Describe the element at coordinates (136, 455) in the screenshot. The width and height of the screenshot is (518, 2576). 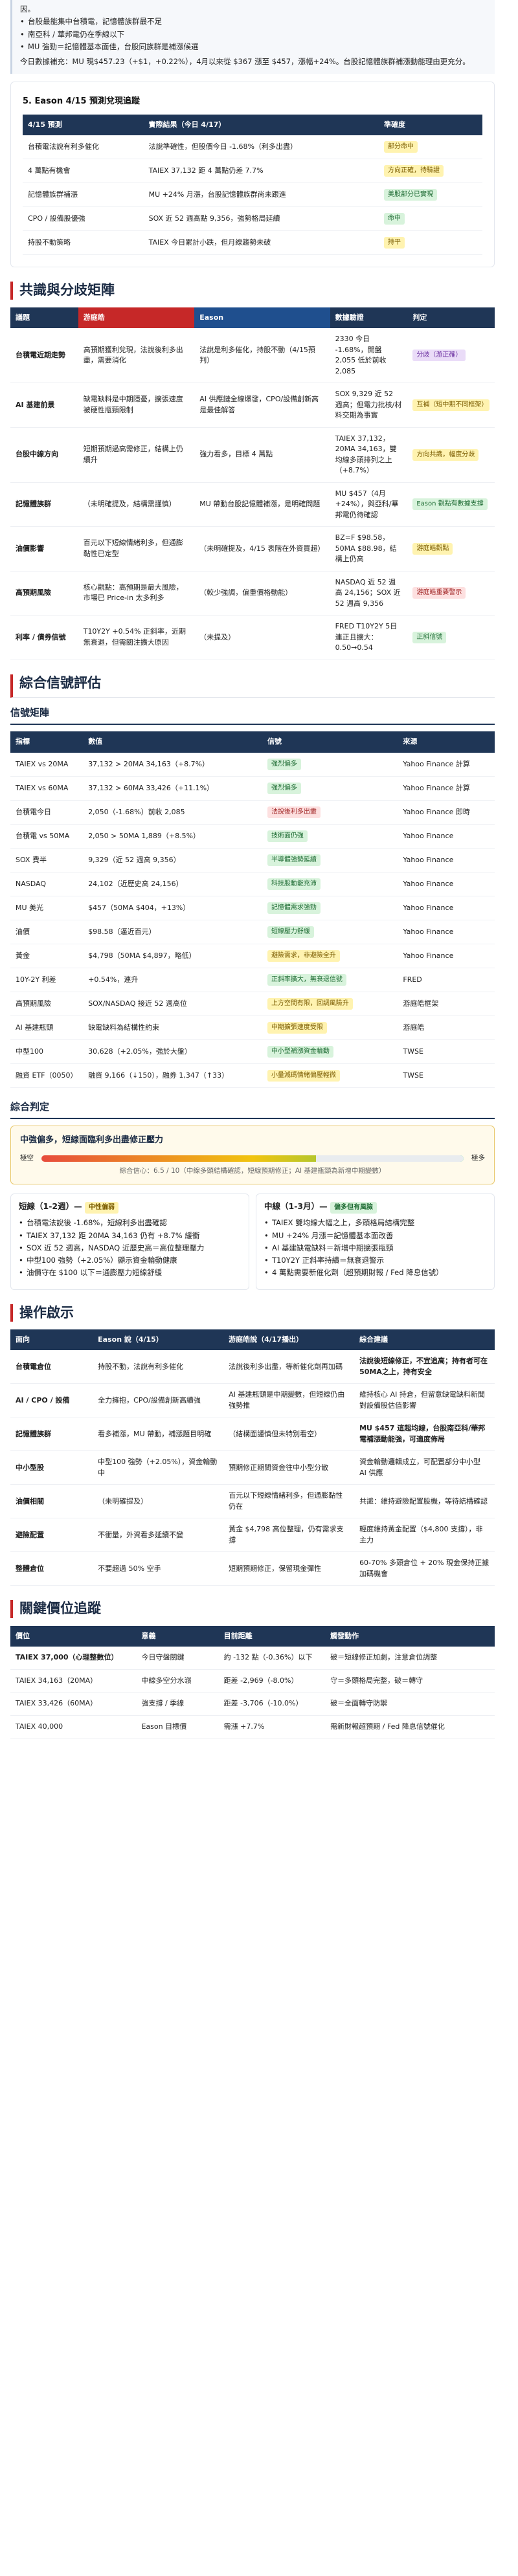
I see `you-cell: 短期預期過高需修正，結構上仍續升` at that location.